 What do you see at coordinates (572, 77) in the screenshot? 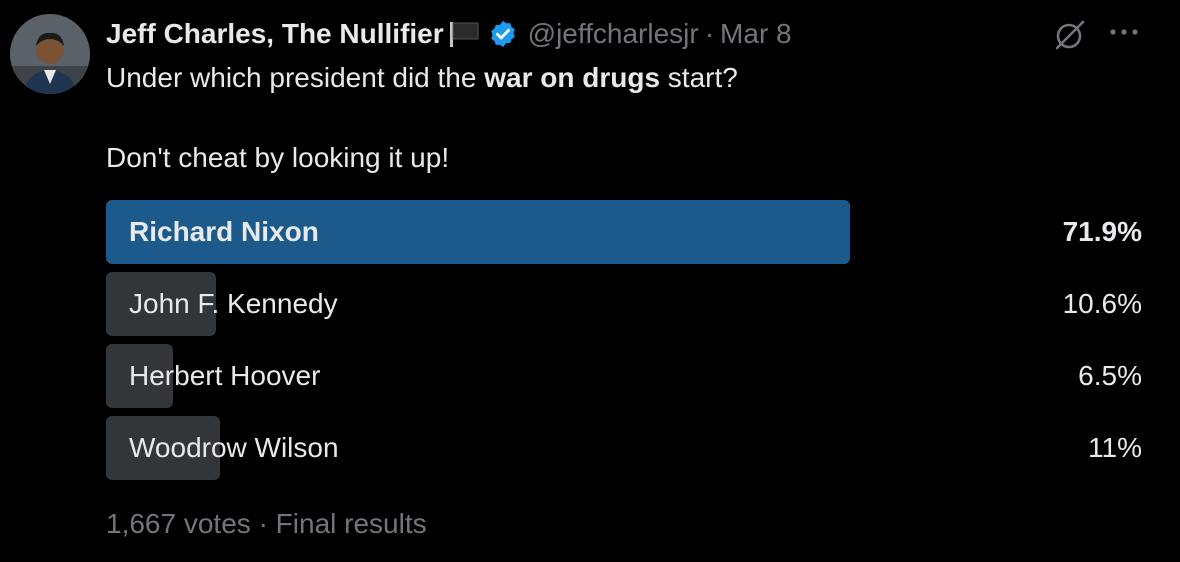
I see `tweet-bold-phrase: war on drugs` at bounding box center [572, 77].